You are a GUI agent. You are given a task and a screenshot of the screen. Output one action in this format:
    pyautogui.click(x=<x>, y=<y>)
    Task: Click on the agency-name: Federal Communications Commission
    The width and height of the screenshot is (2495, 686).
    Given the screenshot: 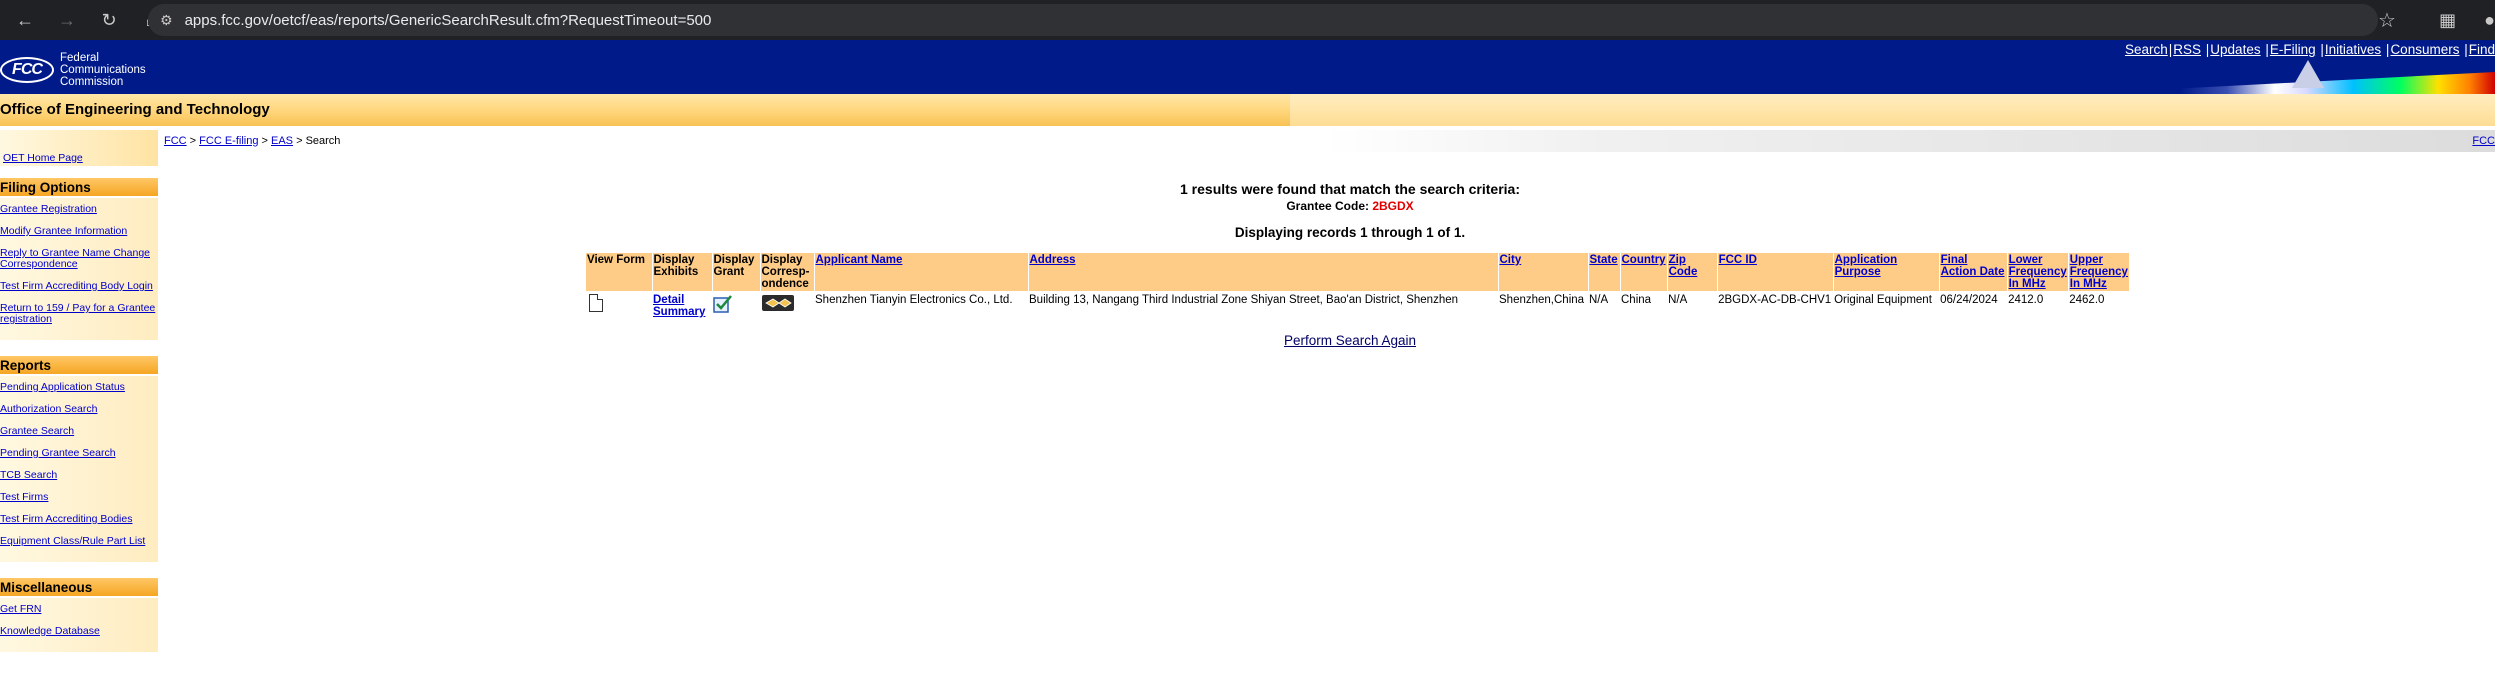 What is the action you would take?
    pyautogui.click(x=103, y=70)
    